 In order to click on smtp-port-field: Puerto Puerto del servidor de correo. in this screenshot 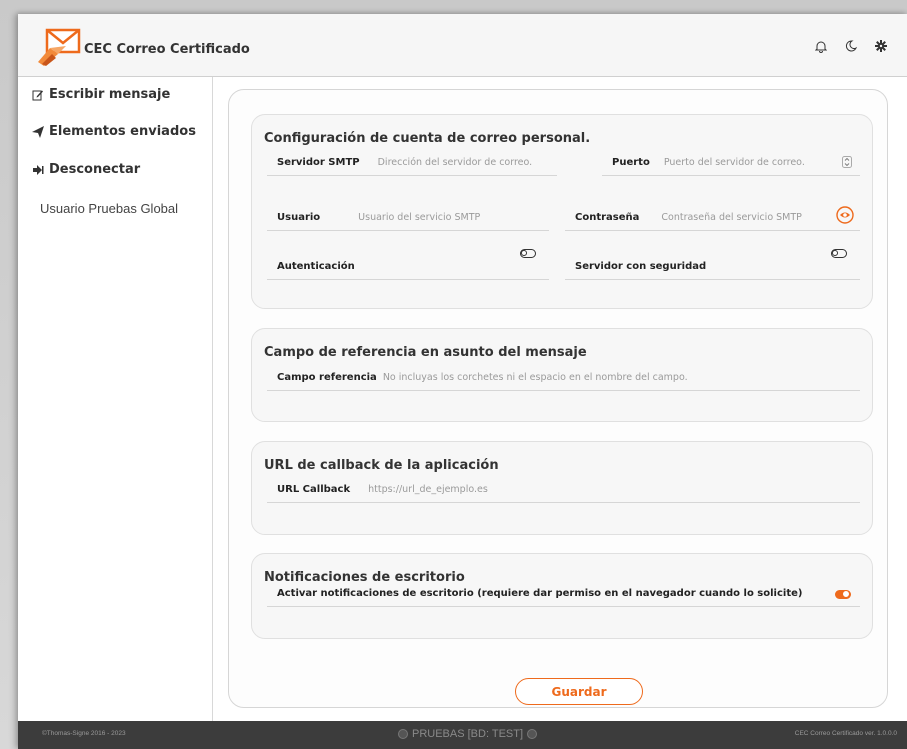, I will do `click(731, 162)`.